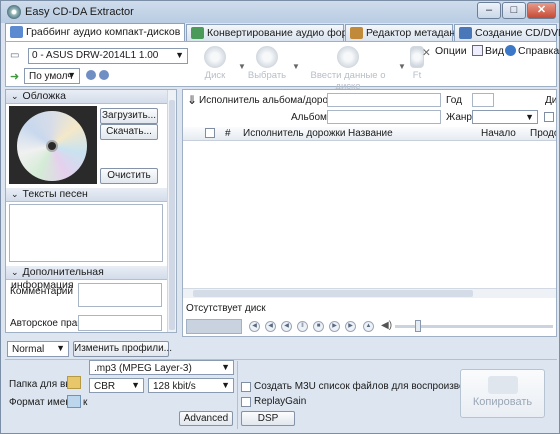 The image size is (560, 434). What do you see at coordinates (210, 133) in the screenshot?
I see `select-all-checkbox` at bounding box center [210, 133].